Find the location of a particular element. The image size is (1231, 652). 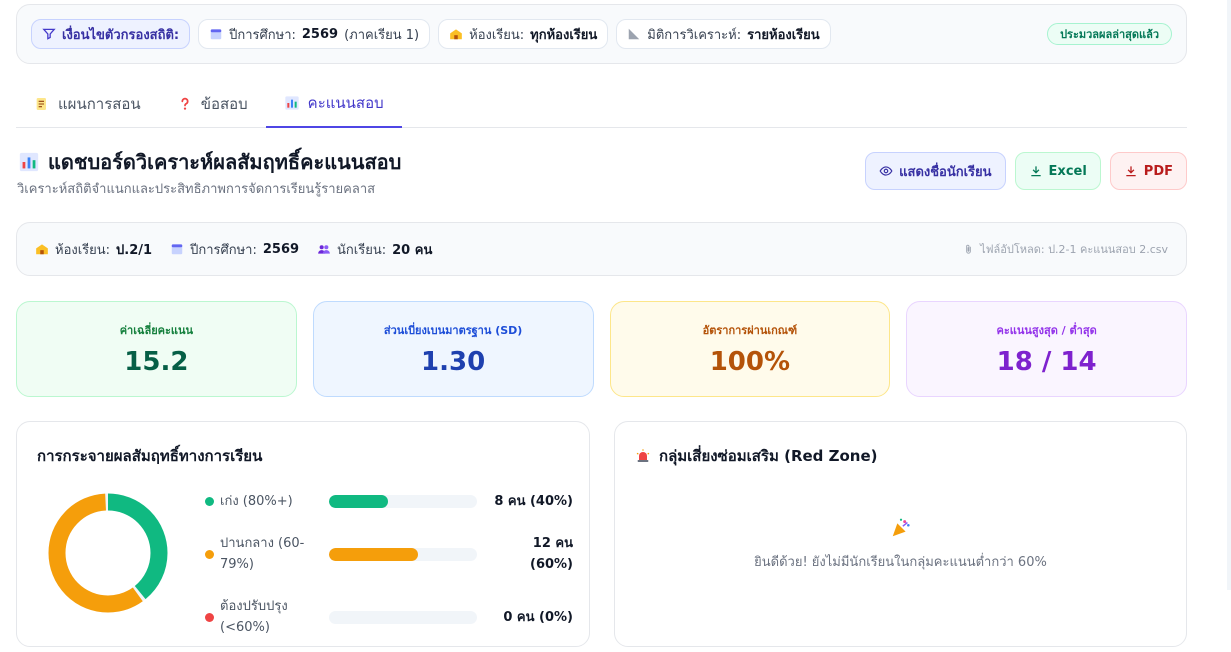

info-students: นักเรียน: 20 คน is located at coordinates (374, 249).